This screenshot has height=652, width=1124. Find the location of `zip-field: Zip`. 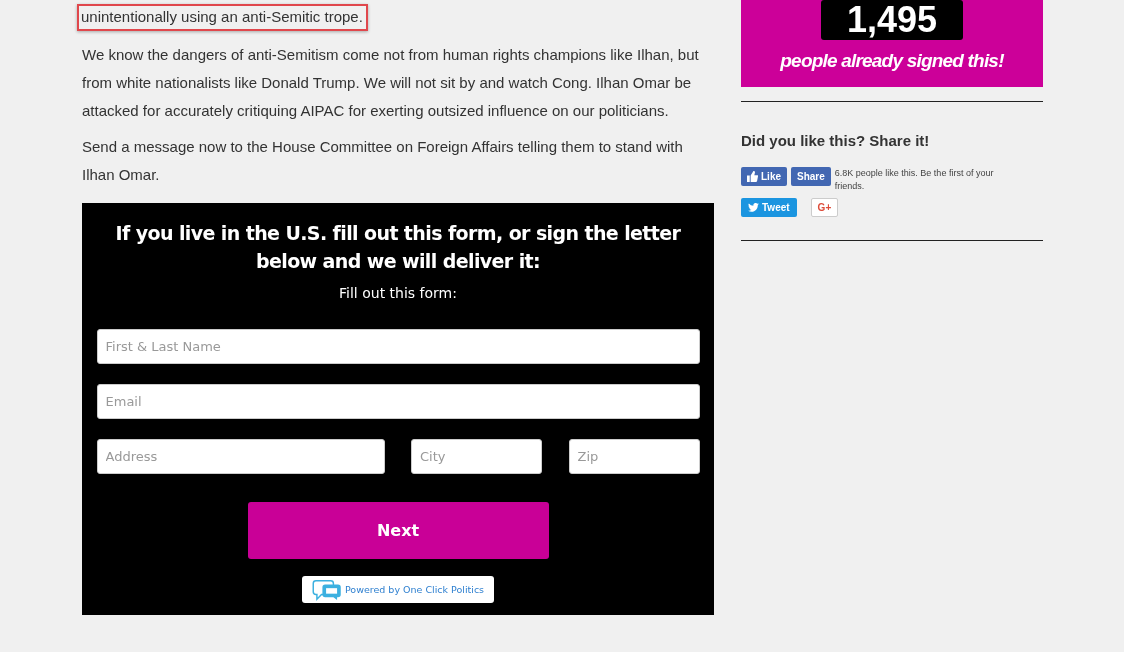

zip-field: Zip is located at coordinates (634, 456).